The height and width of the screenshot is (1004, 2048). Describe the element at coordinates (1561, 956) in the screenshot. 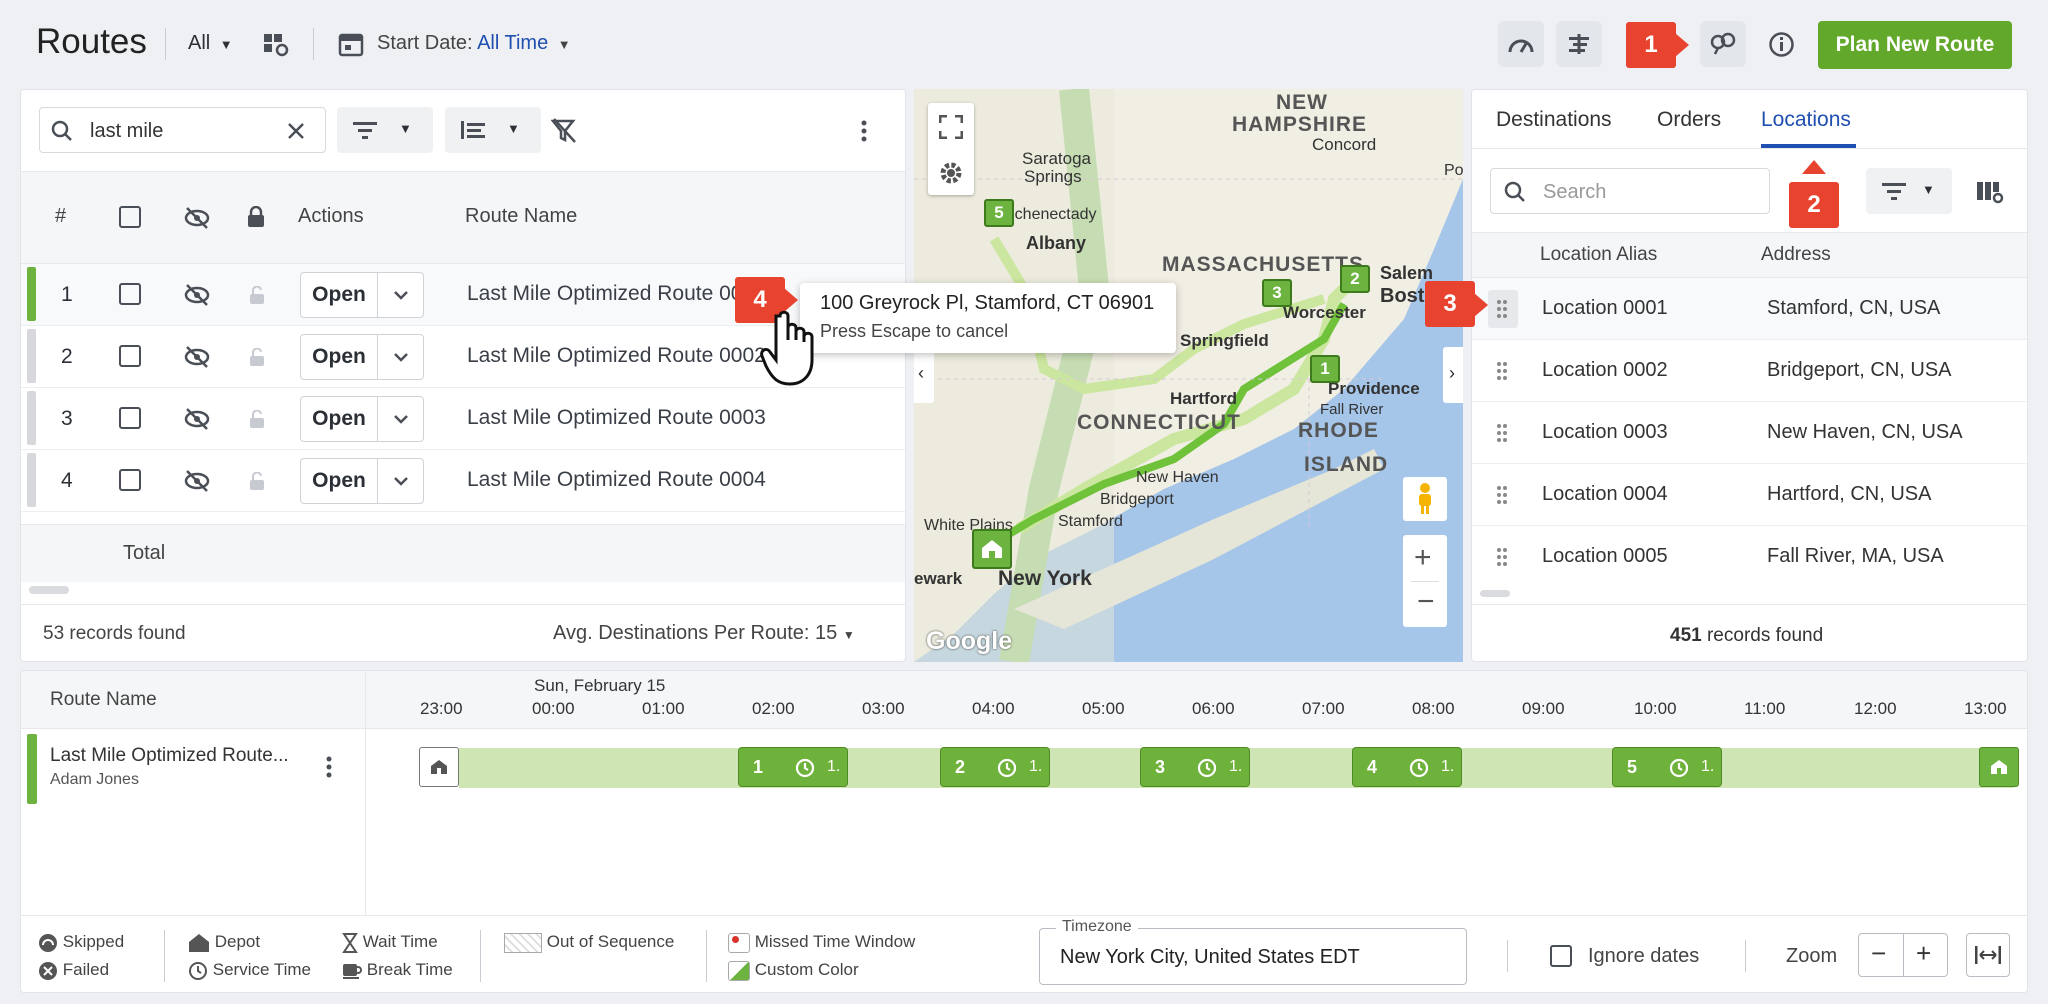

I see `ignore-dates-checkbox` at that location.